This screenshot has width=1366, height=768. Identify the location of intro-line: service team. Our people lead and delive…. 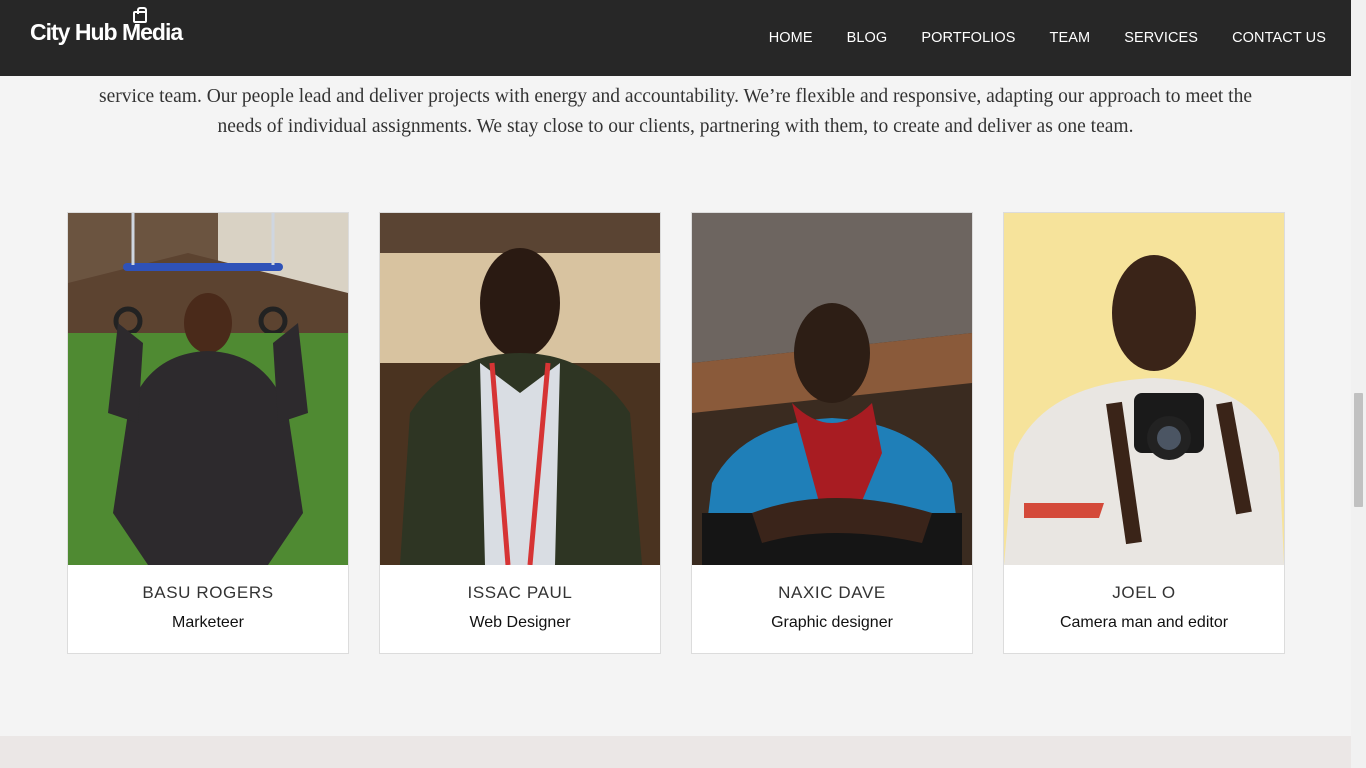
(675, 96).